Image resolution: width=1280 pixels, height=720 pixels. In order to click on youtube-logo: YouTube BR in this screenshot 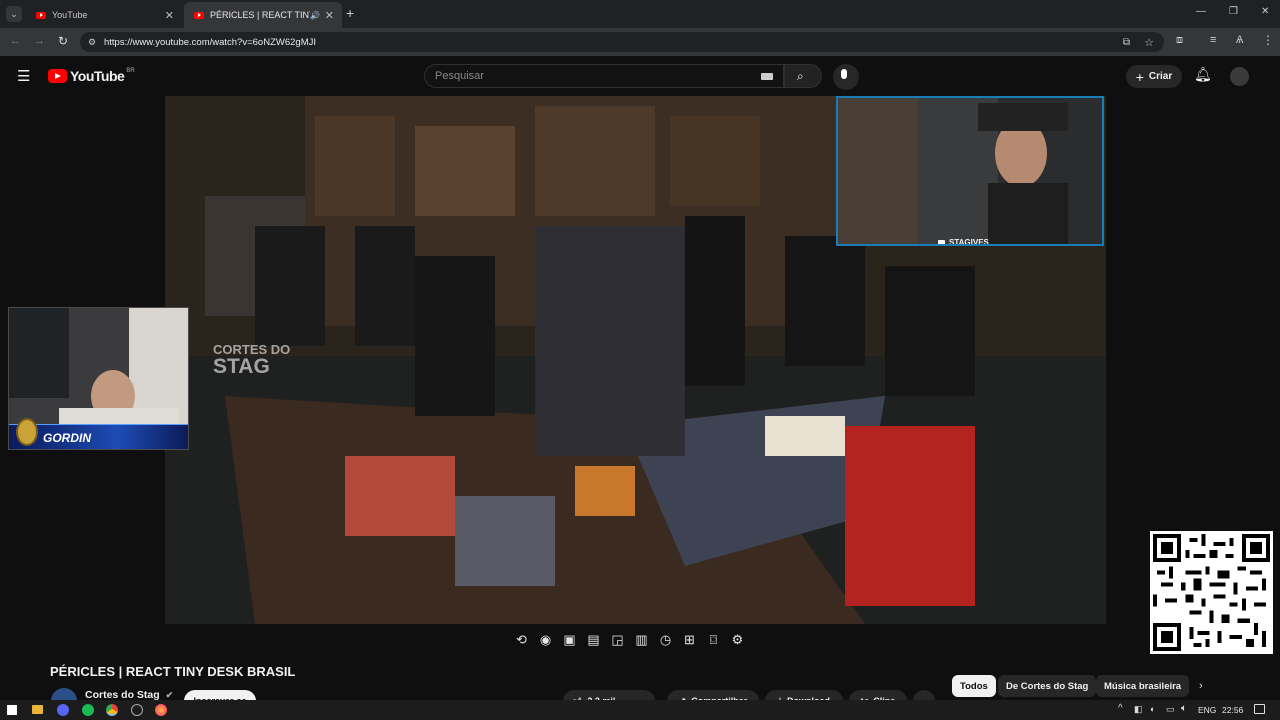, I will do `click(91, 76)`.